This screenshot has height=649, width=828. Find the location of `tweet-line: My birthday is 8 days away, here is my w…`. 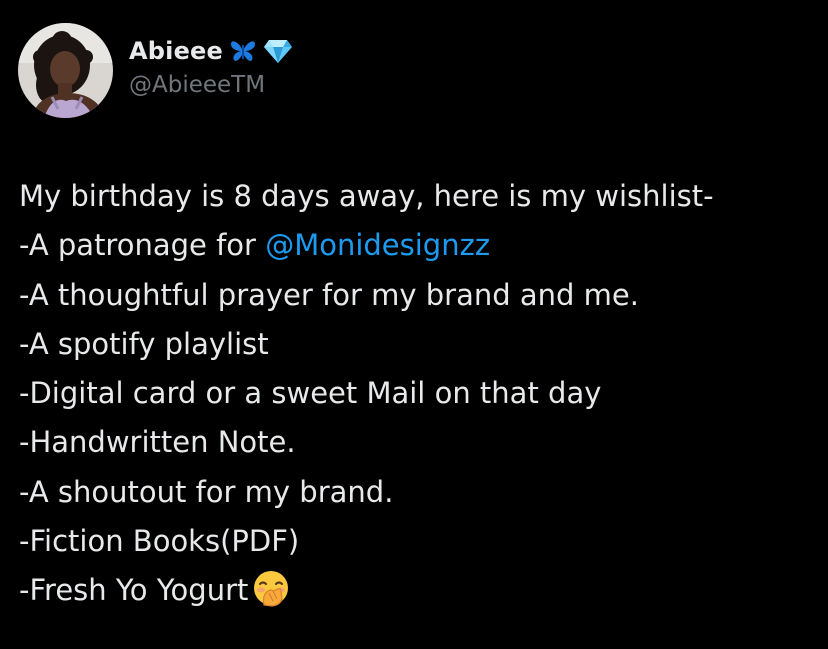

tweet-line: My birthday is 8 days away, here is my w… is located at coordinates (366, 196).